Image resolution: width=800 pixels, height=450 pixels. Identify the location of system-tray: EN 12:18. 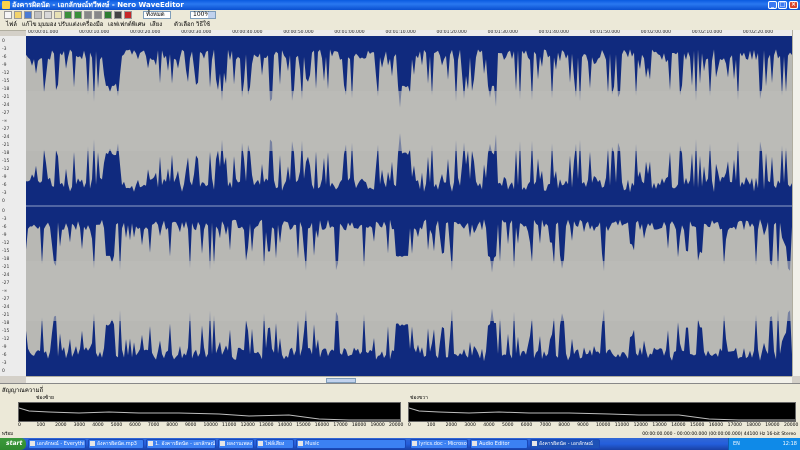
(764, 444).